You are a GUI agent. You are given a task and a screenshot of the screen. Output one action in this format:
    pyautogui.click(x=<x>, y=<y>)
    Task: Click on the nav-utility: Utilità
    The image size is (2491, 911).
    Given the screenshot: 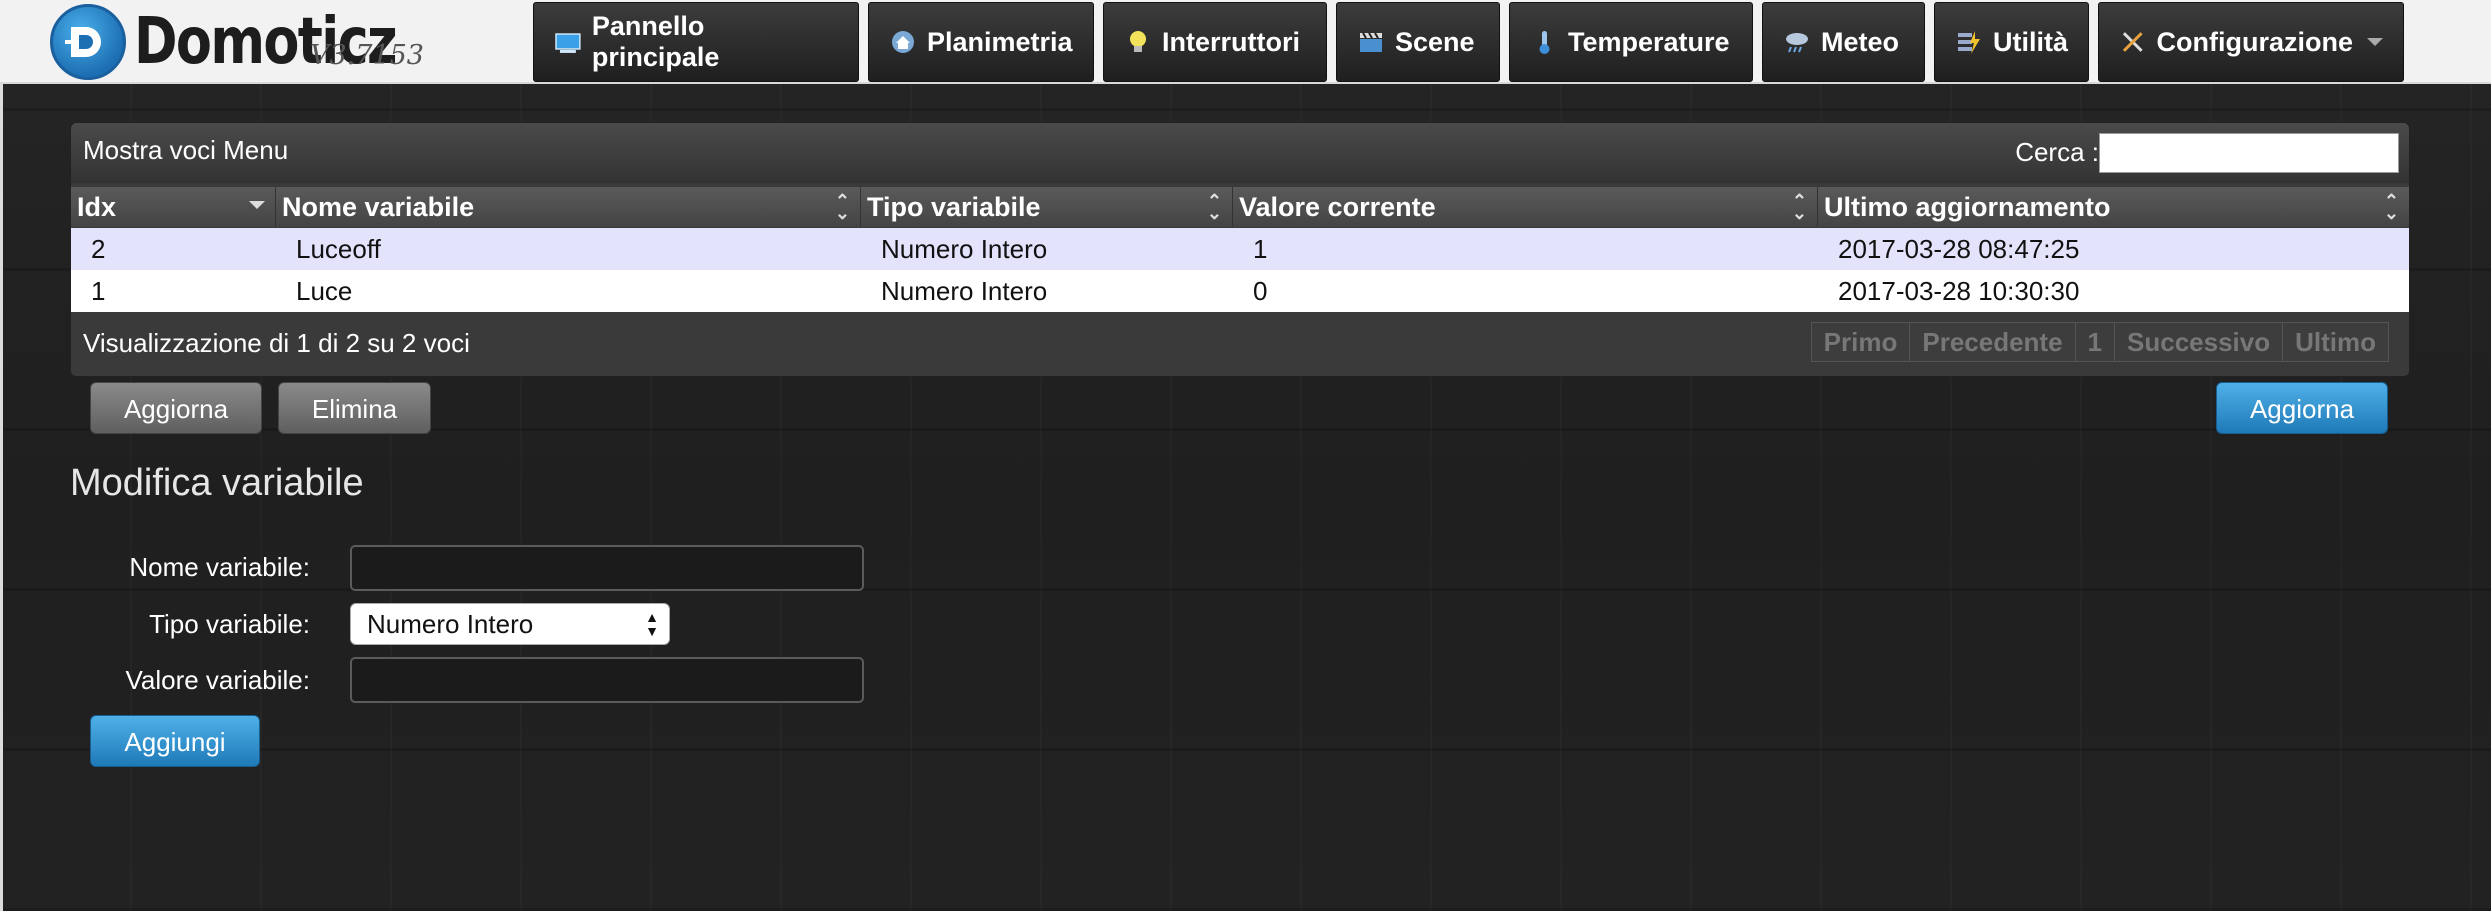 What is the action you would take?
    pyautogui.click(x=2011, y=42)
    